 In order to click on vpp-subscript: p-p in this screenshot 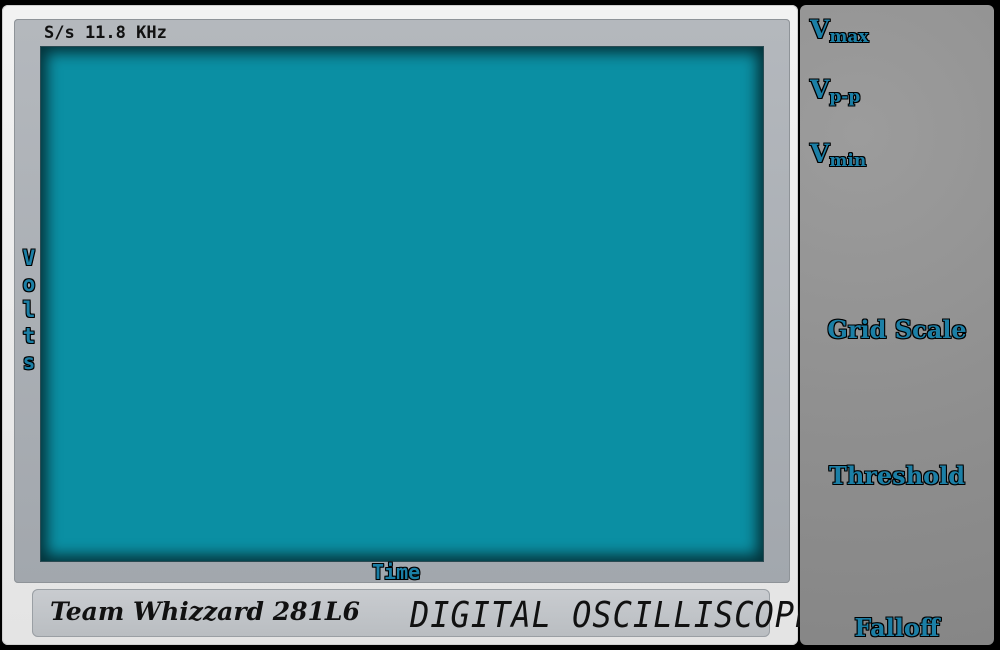, I will do `click(845, 97)`.